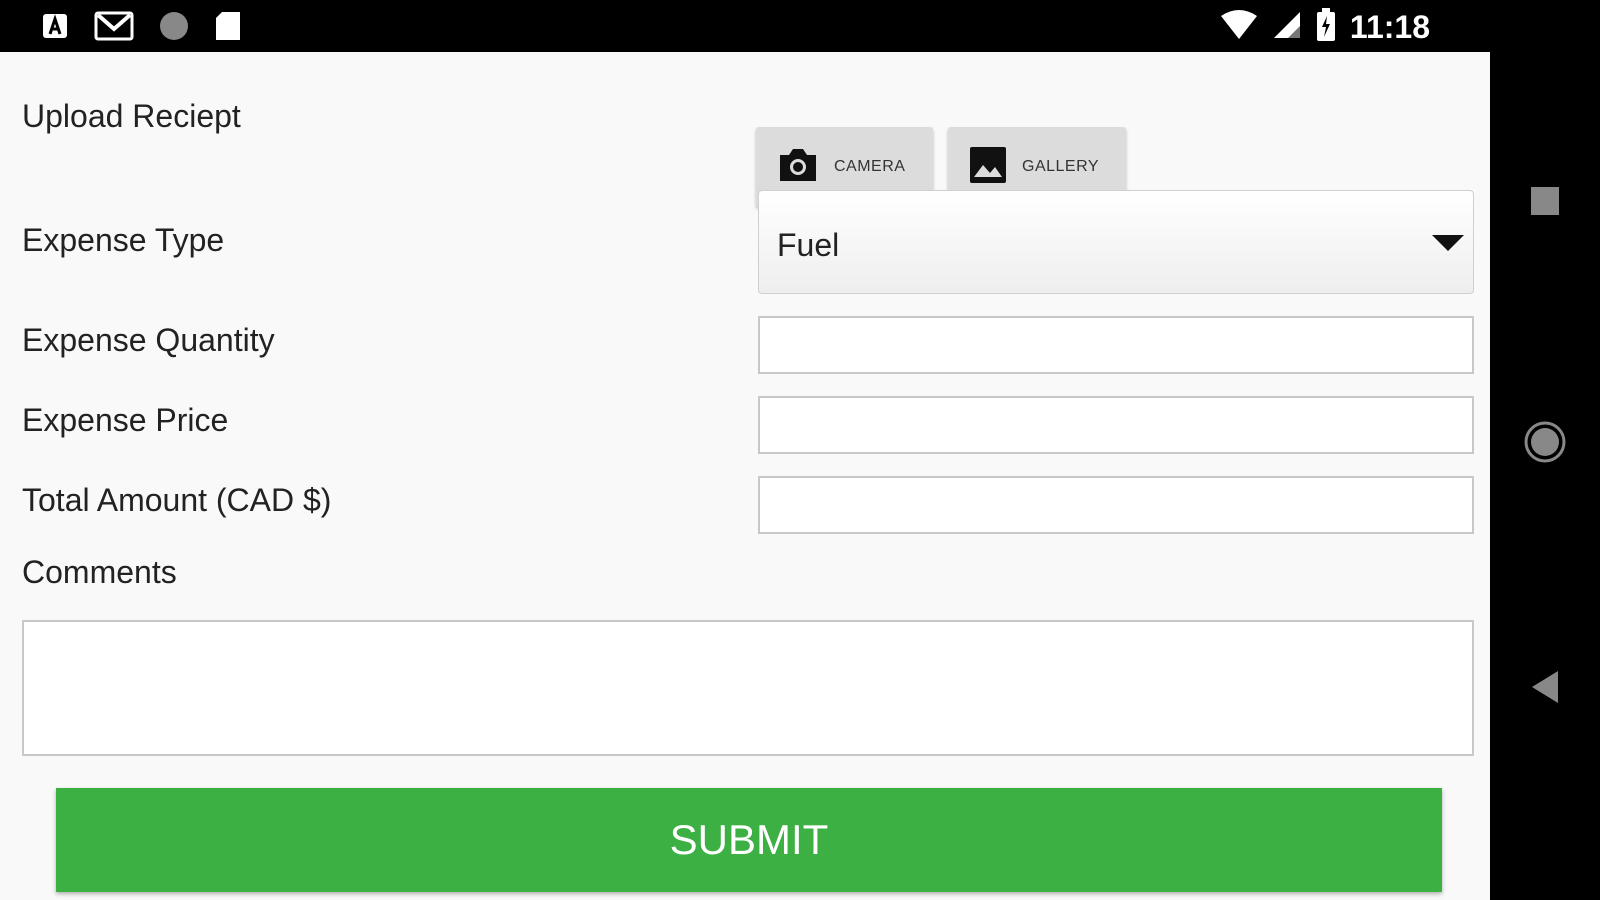 The height and width of the screenshot is (900, 1600). I want to click on back-icon, so click(1545, 689).